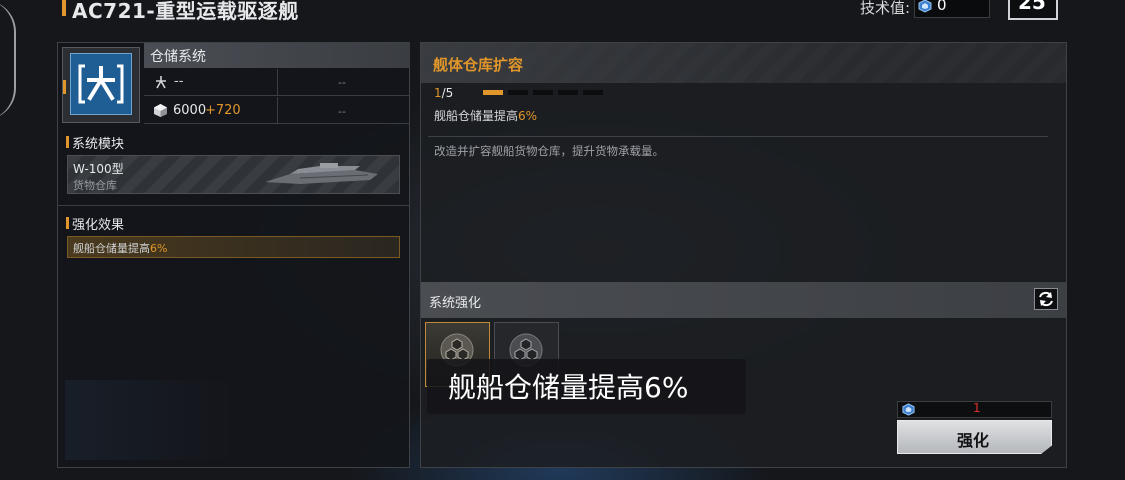  I want to click on upgrade-effect-value: 6%, so click(528, 116).